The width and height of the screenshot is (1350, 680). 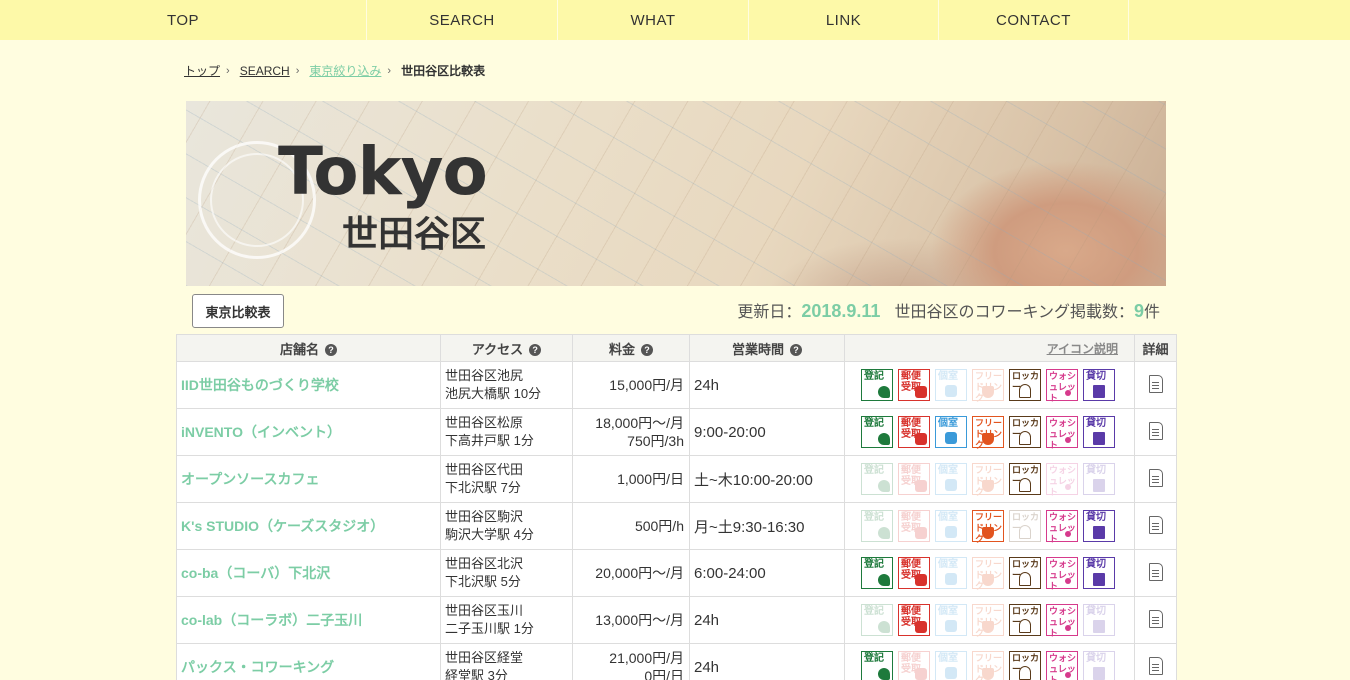 What do you see at coordinates (489, 534) in the screenshot?
I see `access-station: 駒沢大学駅 4分` at bounding box center [489, 534].